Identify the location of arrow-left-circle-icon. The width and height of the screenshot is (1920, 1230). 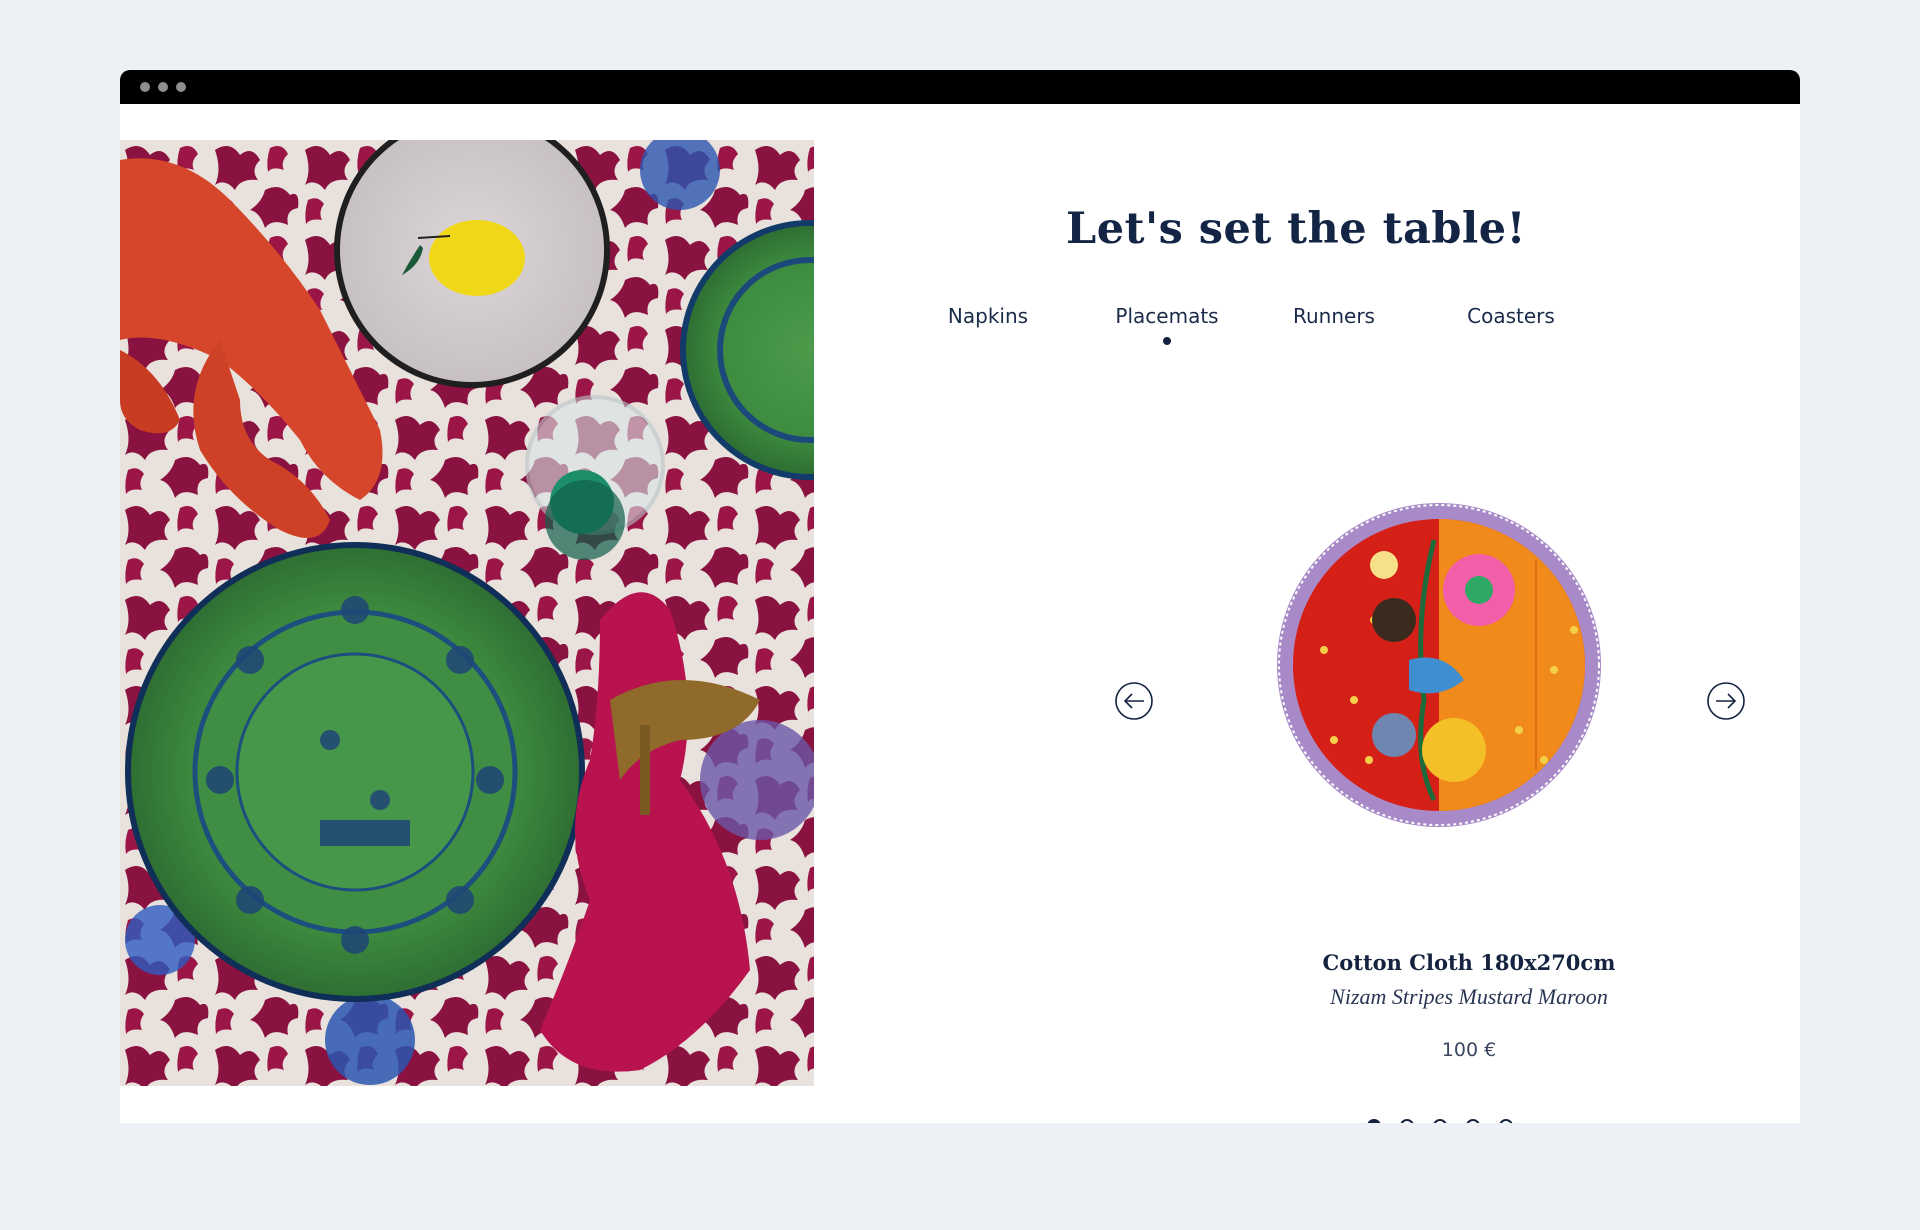
(1134, 701).